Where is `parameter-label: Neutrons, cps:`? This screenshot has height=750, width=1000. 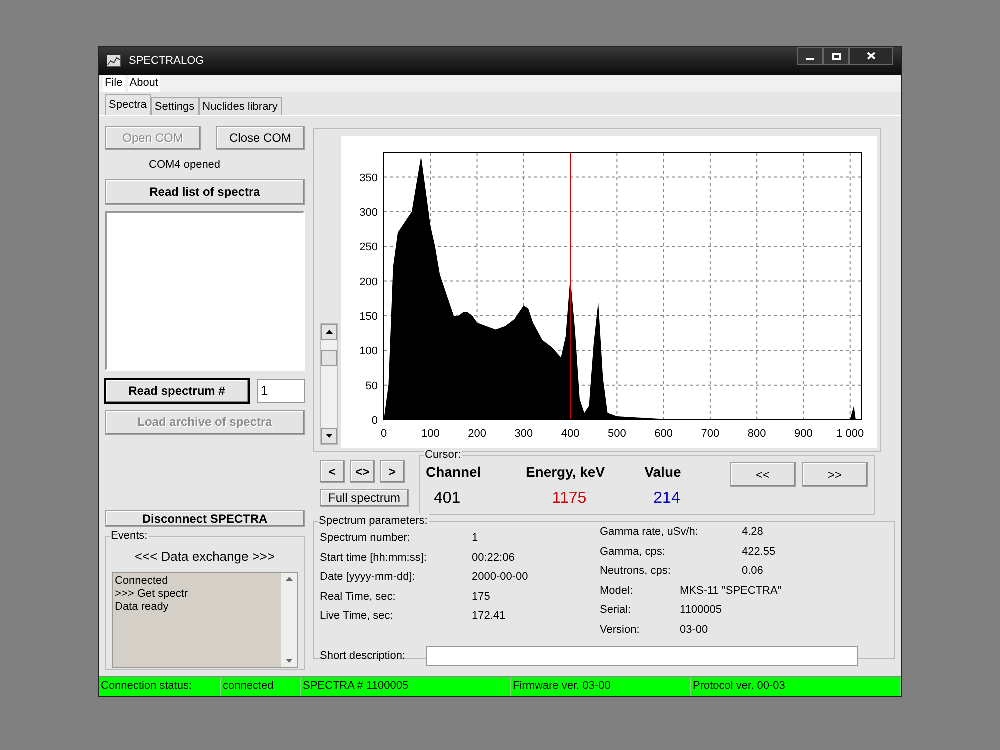
parameter-label: Neutrons, cps: is located at coordinates (636, 571).